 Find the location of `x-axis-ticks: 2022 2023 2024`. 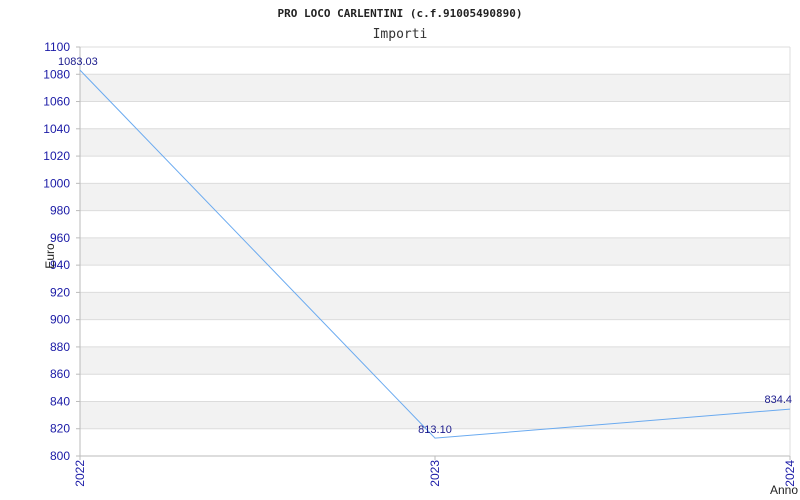

x-axis-ticks: 2022 2023 2024 is located at coordinates (435, 471).